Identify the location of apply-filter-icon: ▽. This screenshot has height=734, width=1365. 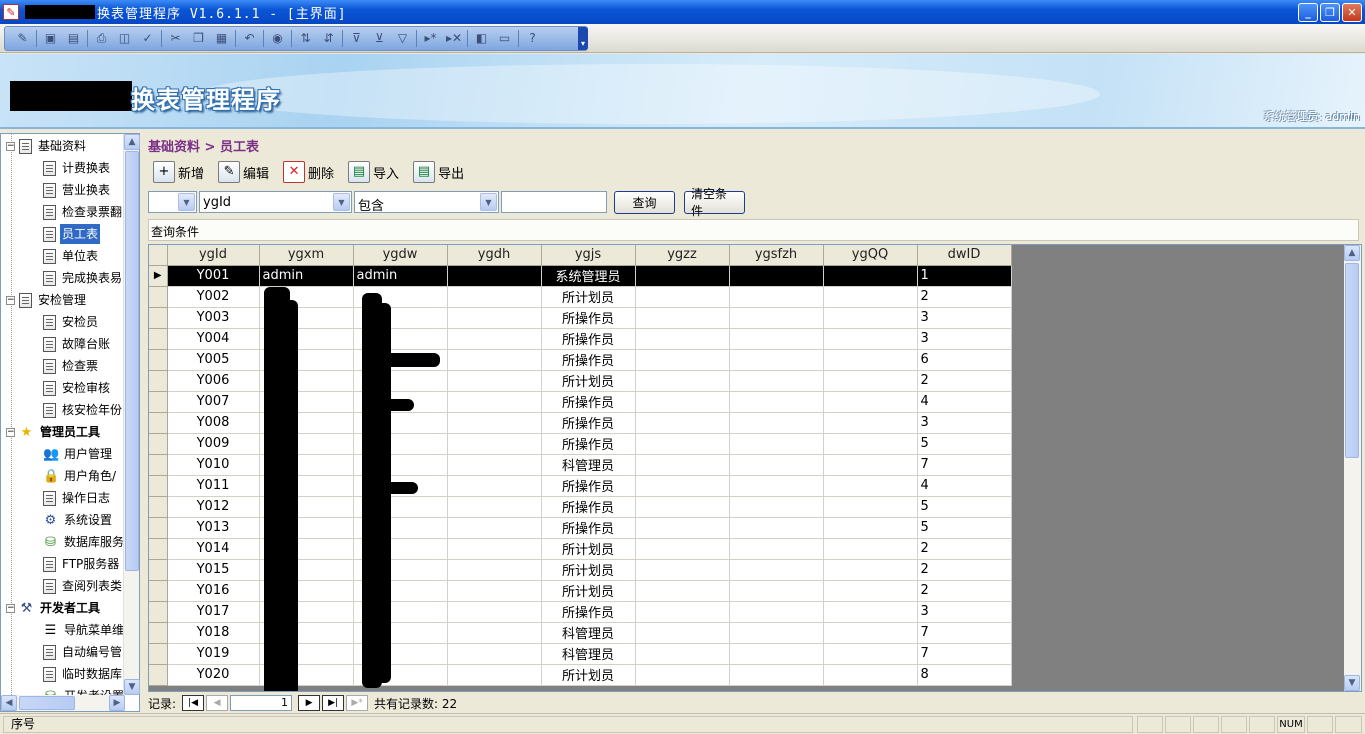
(402, 38).